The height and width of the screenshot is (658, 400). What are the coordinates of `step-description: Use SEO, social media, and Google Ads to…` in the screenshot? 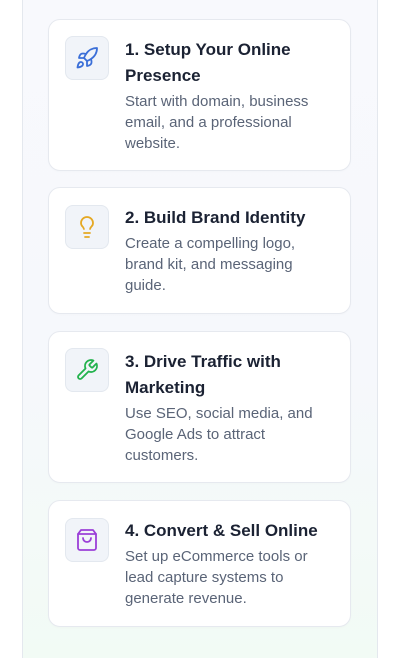 It's located at (219, 434).